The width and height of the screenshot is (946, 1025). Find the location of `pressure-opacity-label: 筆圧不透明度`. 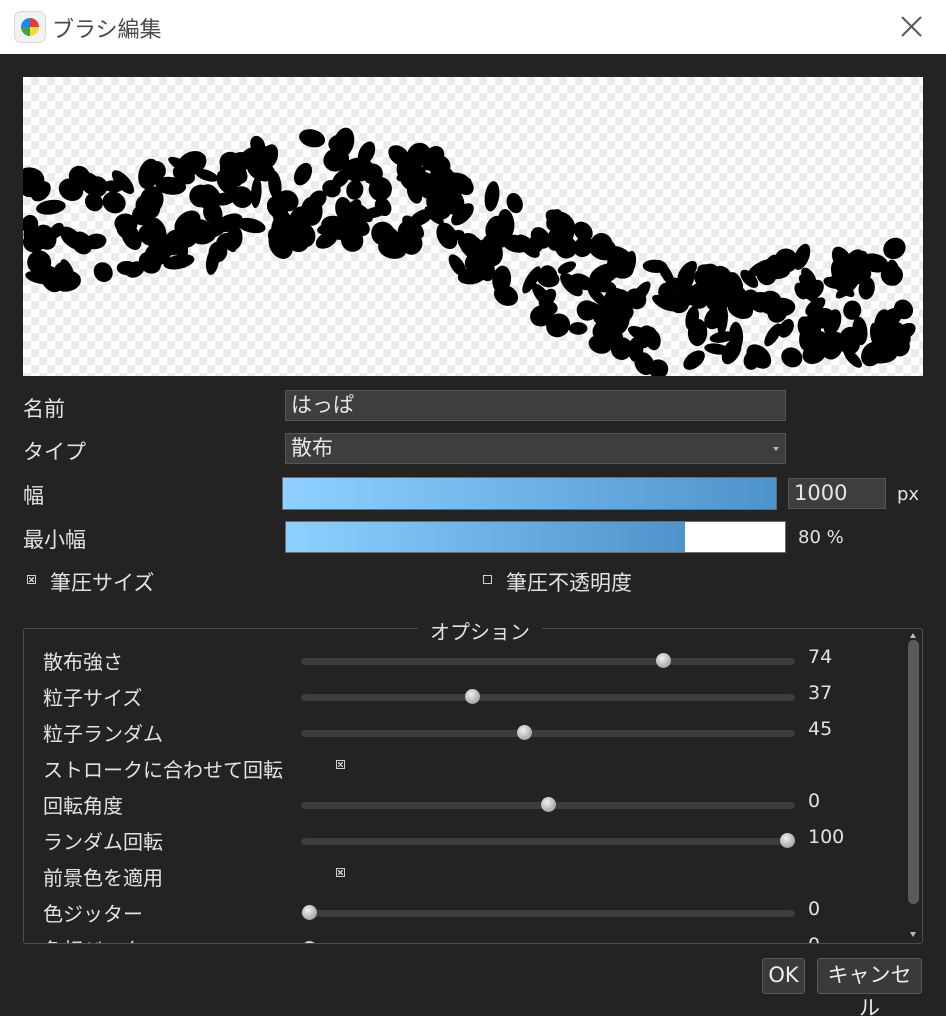

pressure-opacity-label: 筆圧不透明度 is located at coordinates (569, 583).